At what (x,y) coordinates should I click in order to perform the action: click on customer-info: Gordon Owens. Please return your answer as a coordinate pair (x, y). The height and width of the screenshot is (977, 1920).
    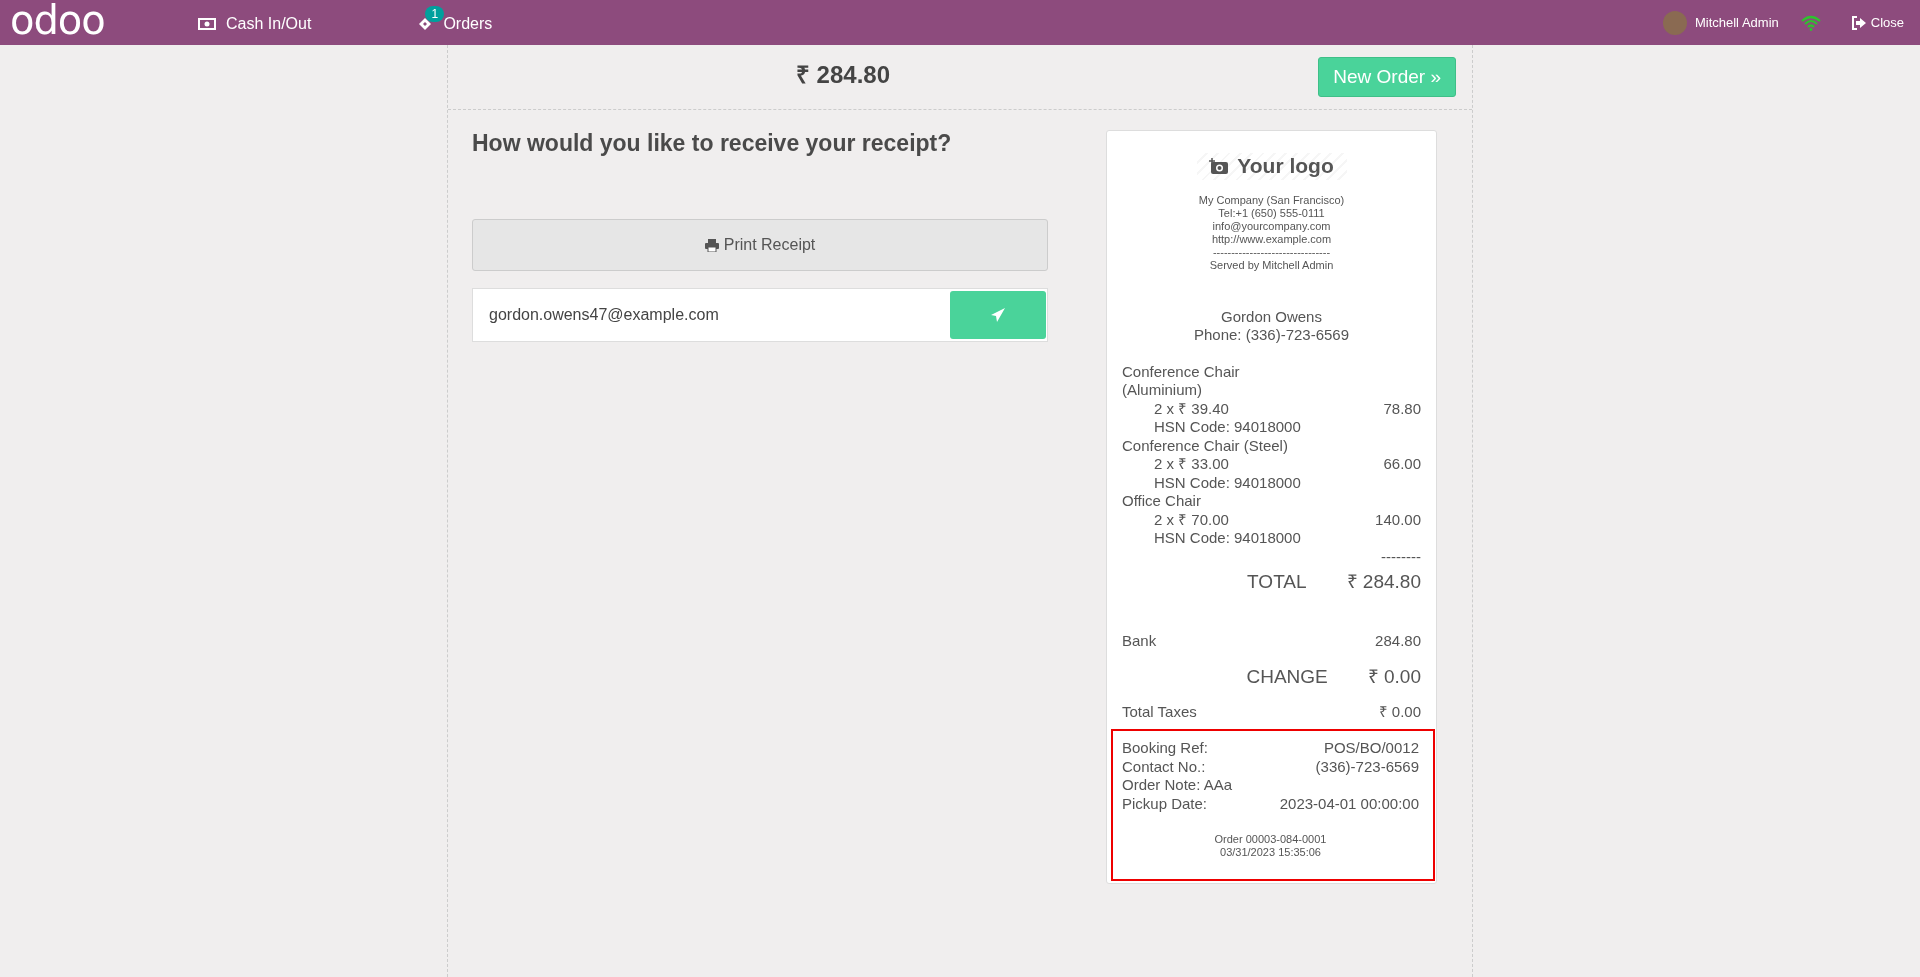
    Looking at the image, I should click on (1271, 316).